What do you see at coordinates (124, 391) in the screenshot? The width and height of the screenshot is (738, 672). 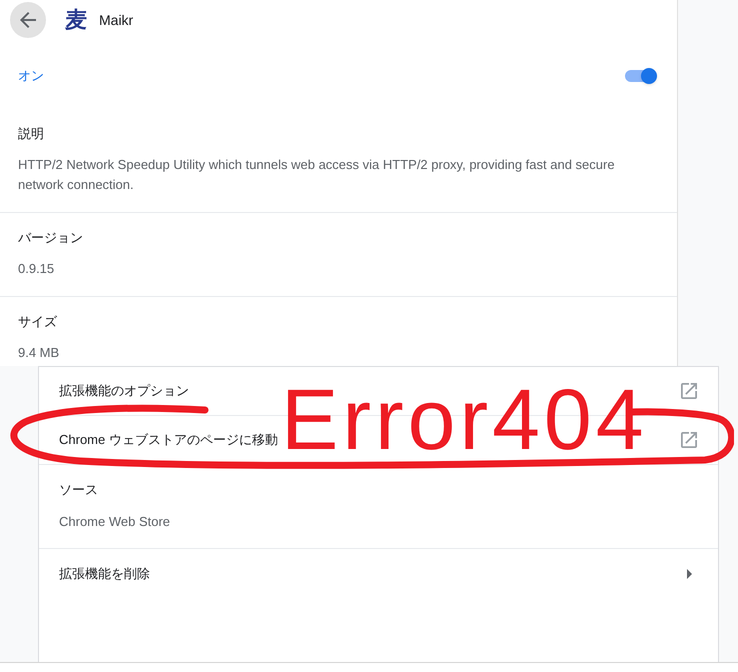 I see `link-text: 拡張機能のオプション` at bounding box center [124, 391].